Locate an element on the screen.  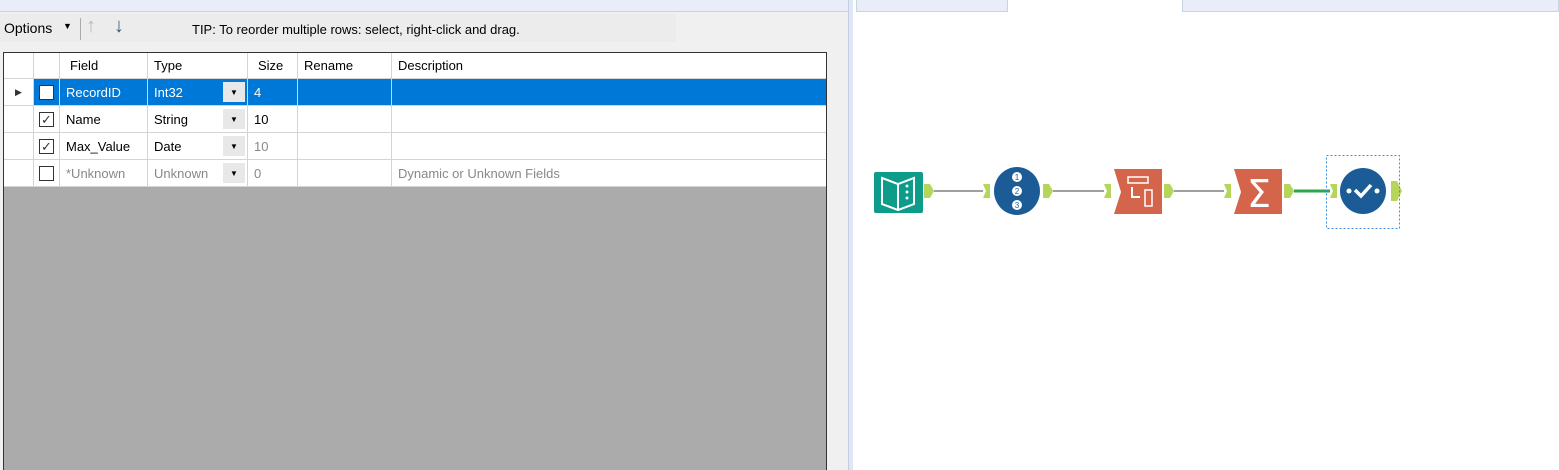
record-id-tool: 1 2 3 is located at coordinates (1017, 191).